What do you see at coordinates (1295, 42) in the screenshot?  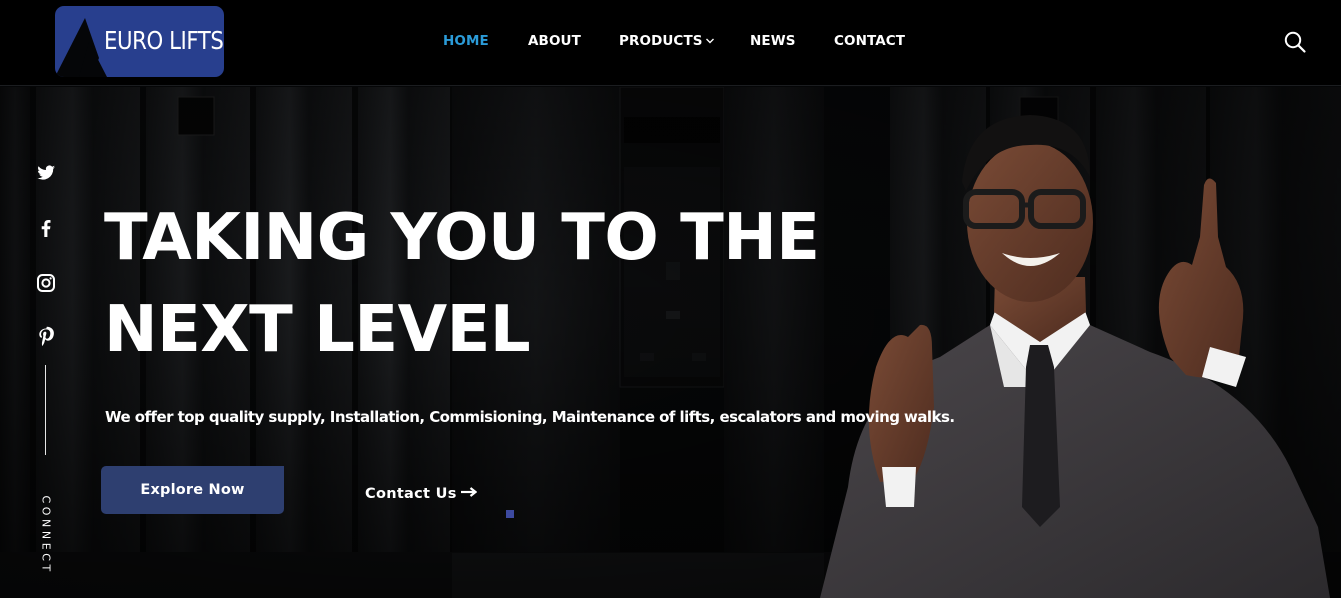 I see `search-icon` at bounding box center [1295, 42].